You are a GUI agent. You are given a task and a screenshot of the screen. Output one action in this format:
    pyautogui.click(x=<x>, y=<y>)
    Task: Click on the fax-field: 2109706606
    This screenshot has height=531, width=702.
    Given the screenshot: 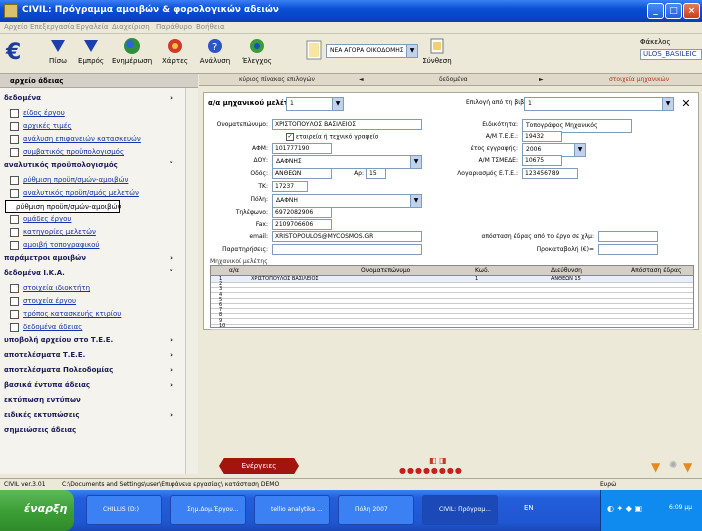 What is the action you would take?
    pyautogui.click(x=302, y=224)
    